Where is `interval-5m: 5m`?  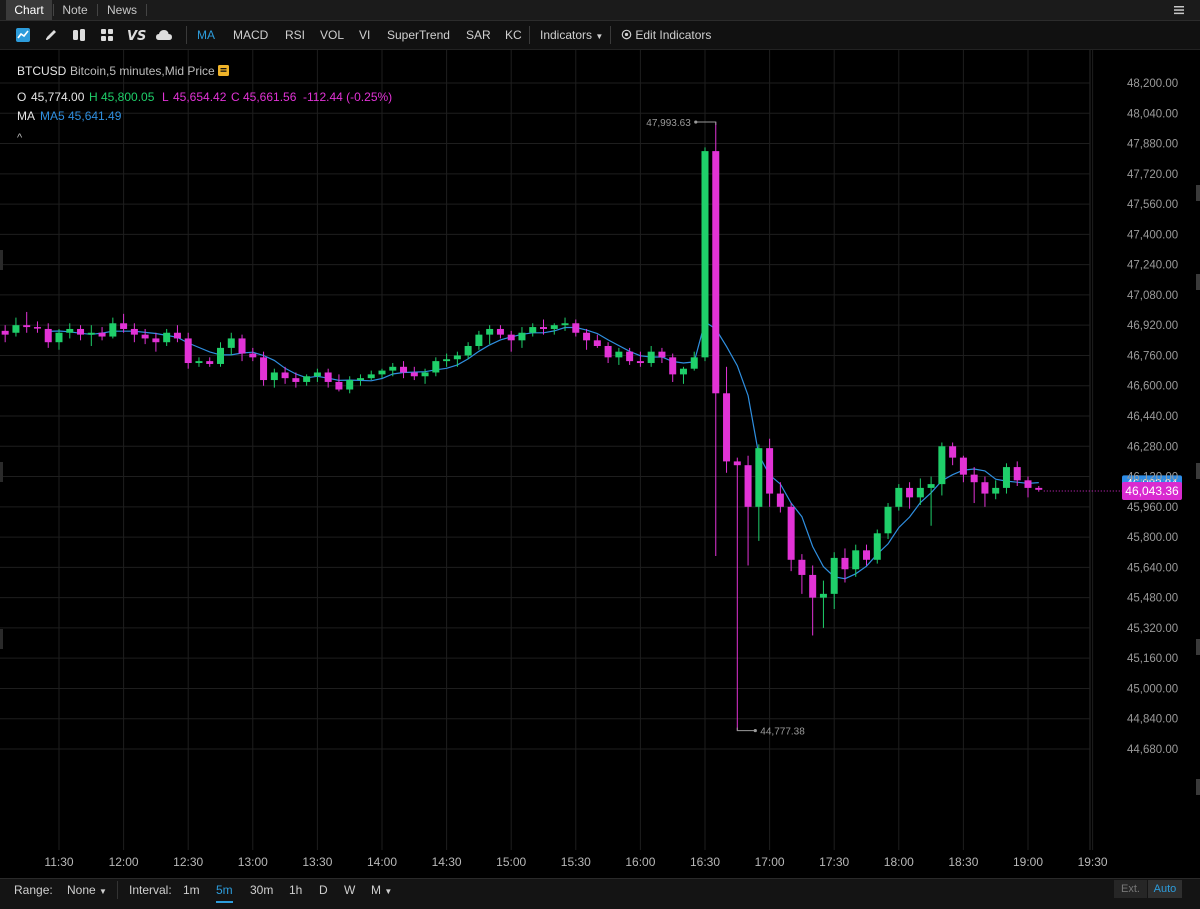 interval-5m: 5m is located at coordinates (224, 891).